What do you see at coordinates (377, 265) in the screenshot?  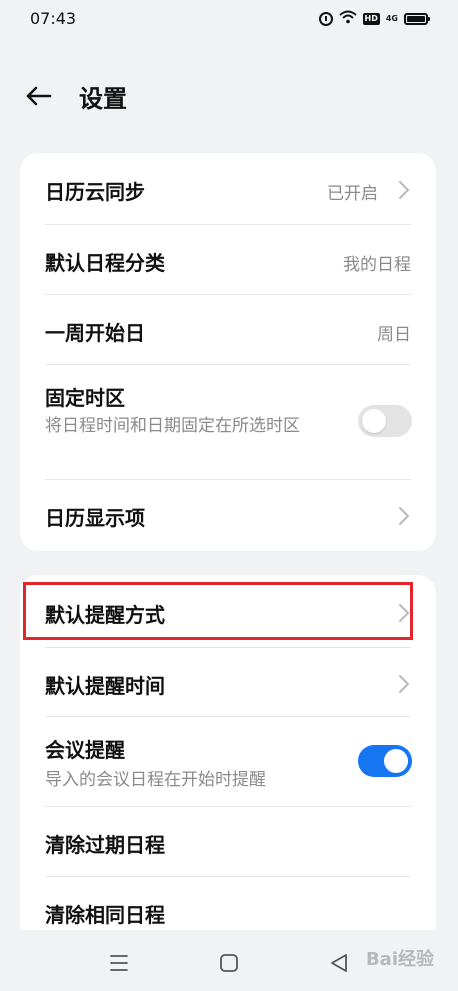 I see `row-value: 我的日程` at bounding box center [377, 265].